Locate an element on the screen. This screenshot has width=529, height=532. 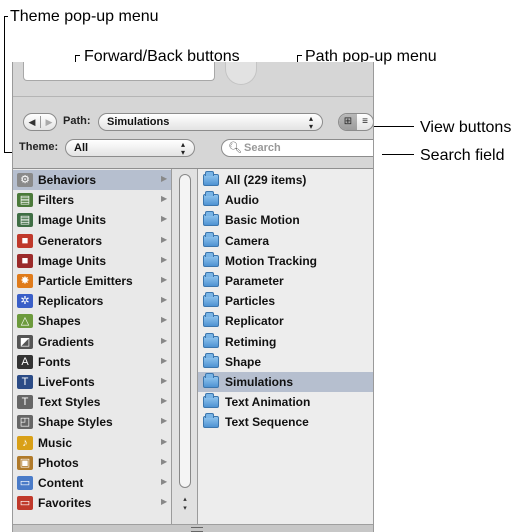
folder-item: Replicator is located at coordinates (285, 321).